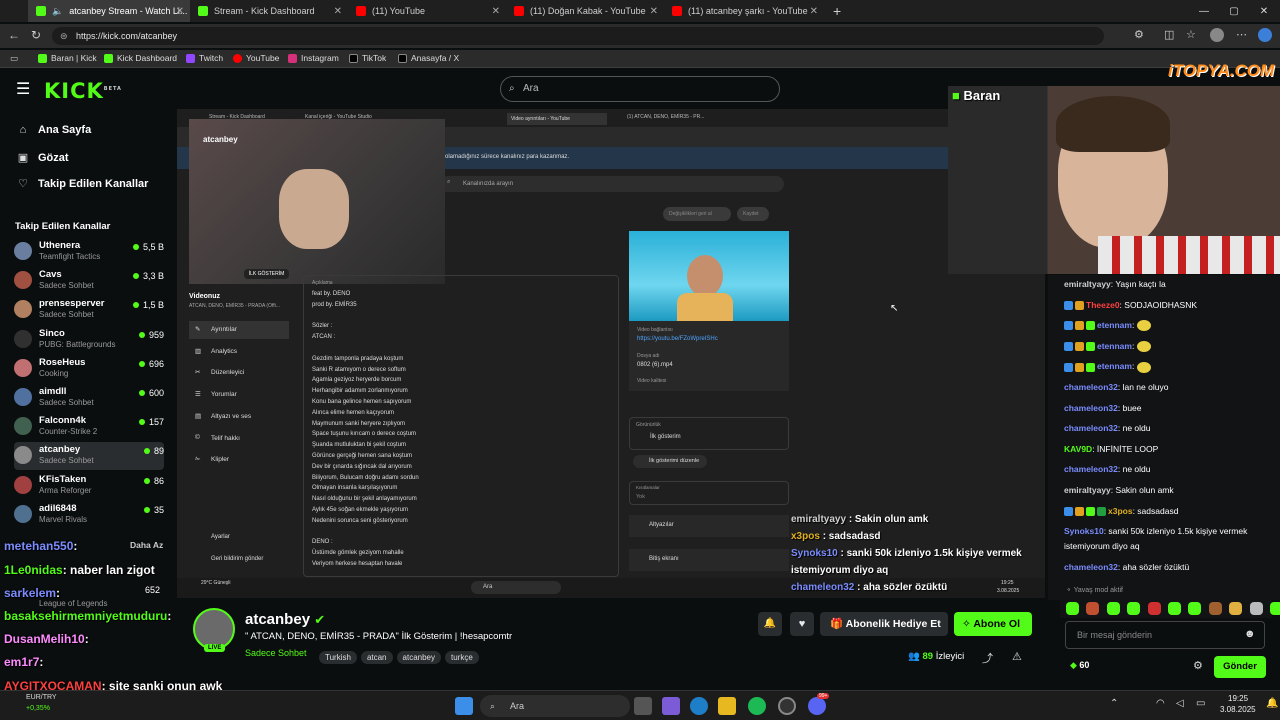  Describe the element at coordinates (89, 398) in the screenshot. I see `sidebar-channel-aimdll: aimdll Sadece Sohbet 600` at that location.